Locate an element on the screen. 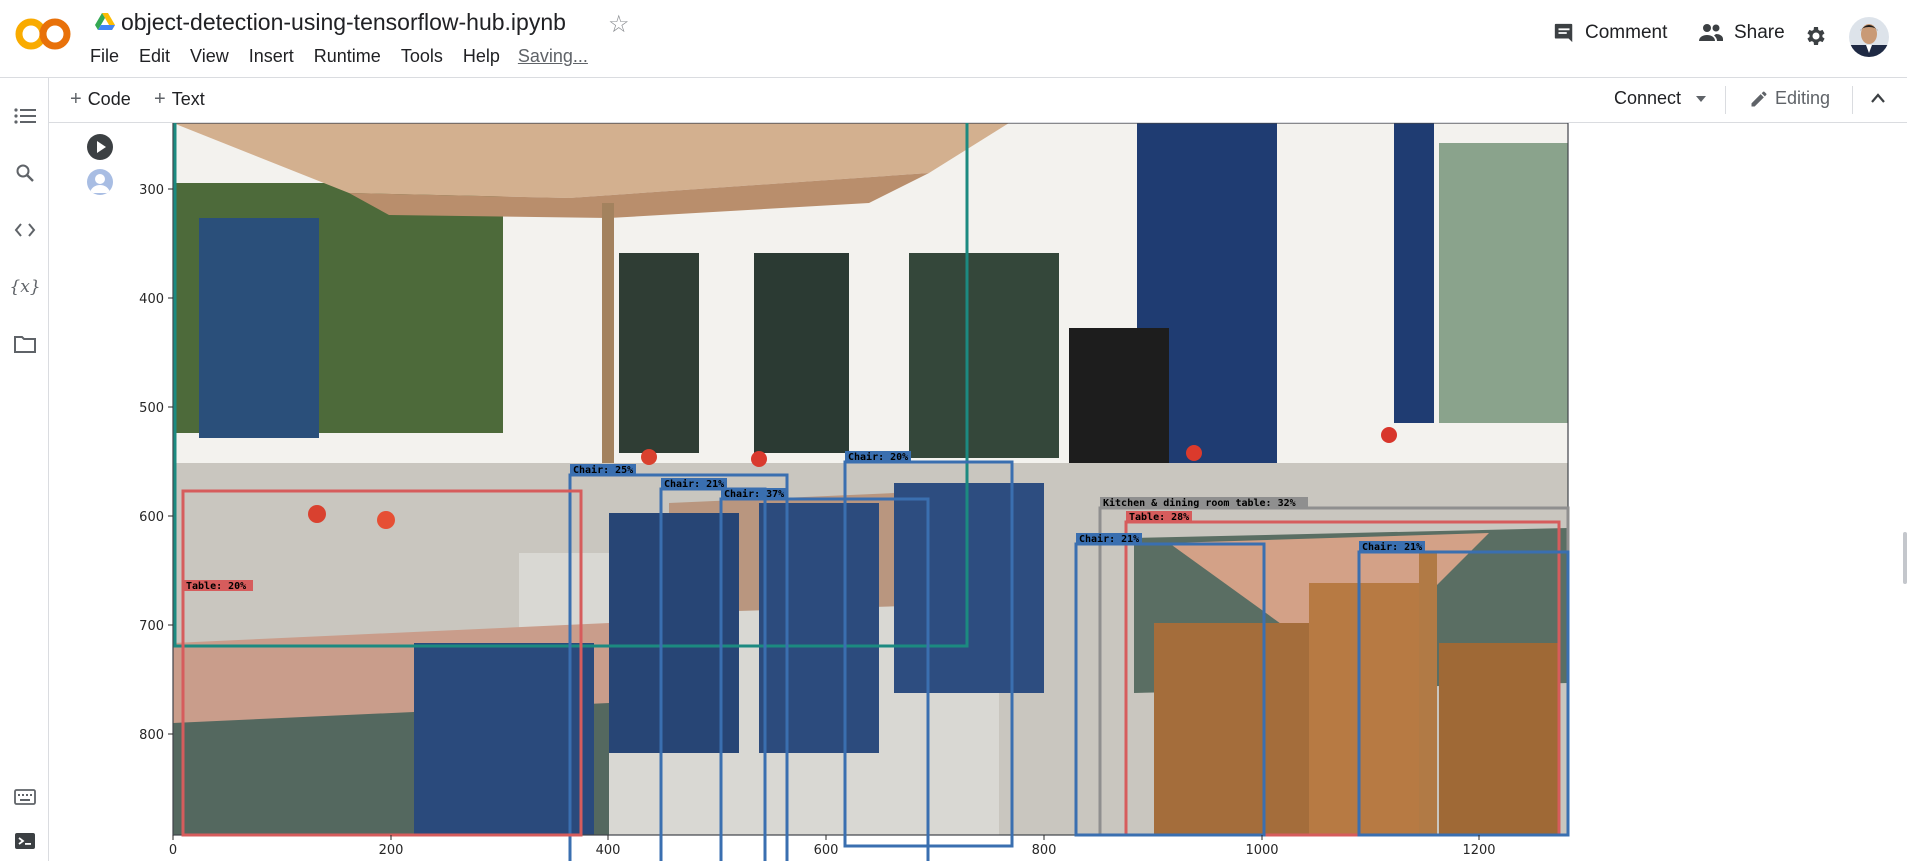  pencil-icon is located at coordinates (1759, 98).